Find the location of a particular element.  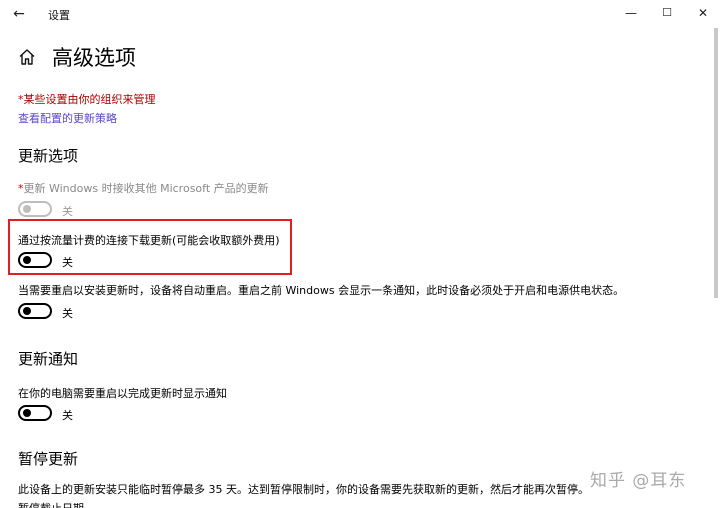

vertical-scrollbar is located at coordinates (716, 163).